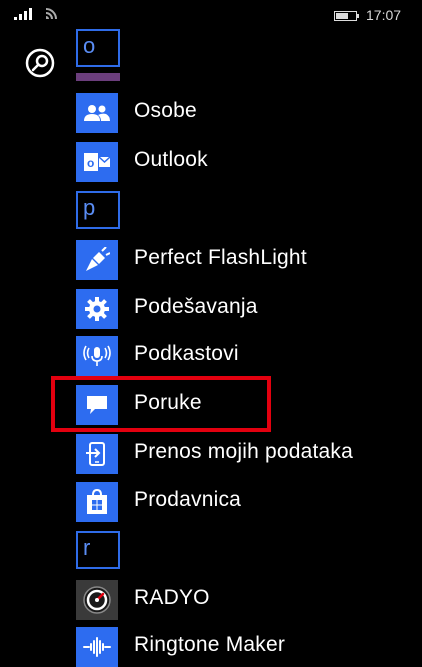  What do you see at coordinates (97, 113) in the screenshot?
I see `people-icon` at bounding box center [97, 113].